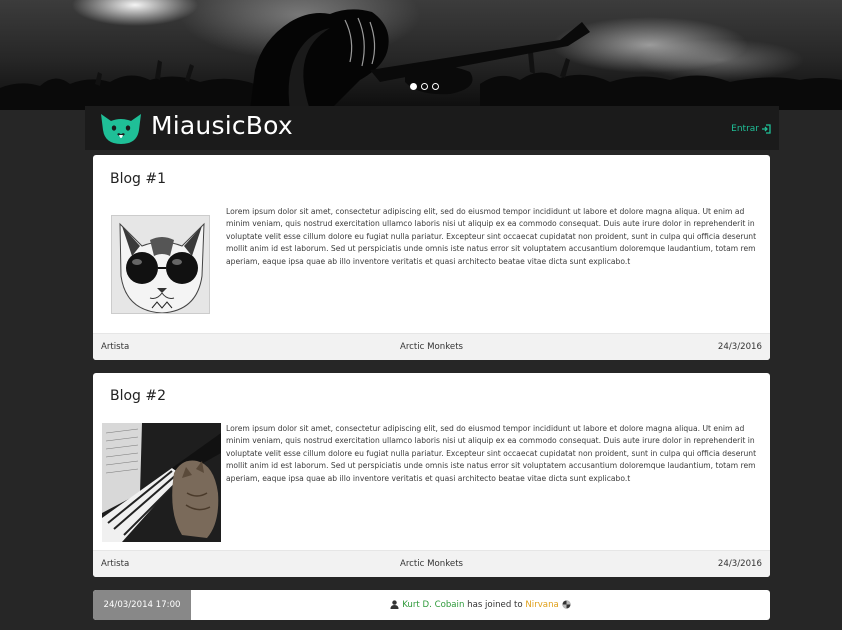 This screenshot has width=842, height=630. I want to click on cat-with-sunglasses-image, so click(160, 264).